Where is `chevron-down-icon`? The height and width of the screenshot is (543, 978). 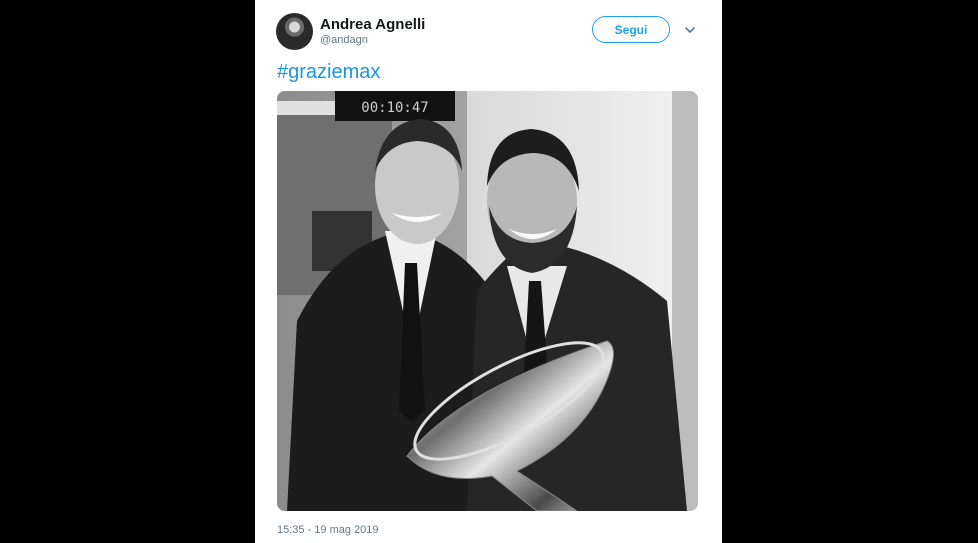 chevron-down-icon is located at coordinates (690, 30).